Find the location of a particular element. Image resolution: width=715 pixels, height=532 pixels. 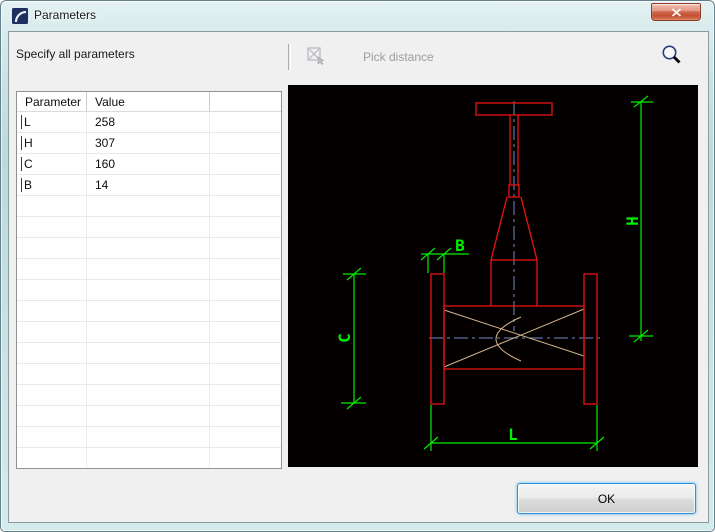

pick-rectangle-icon is located at coordinates (316, 56).